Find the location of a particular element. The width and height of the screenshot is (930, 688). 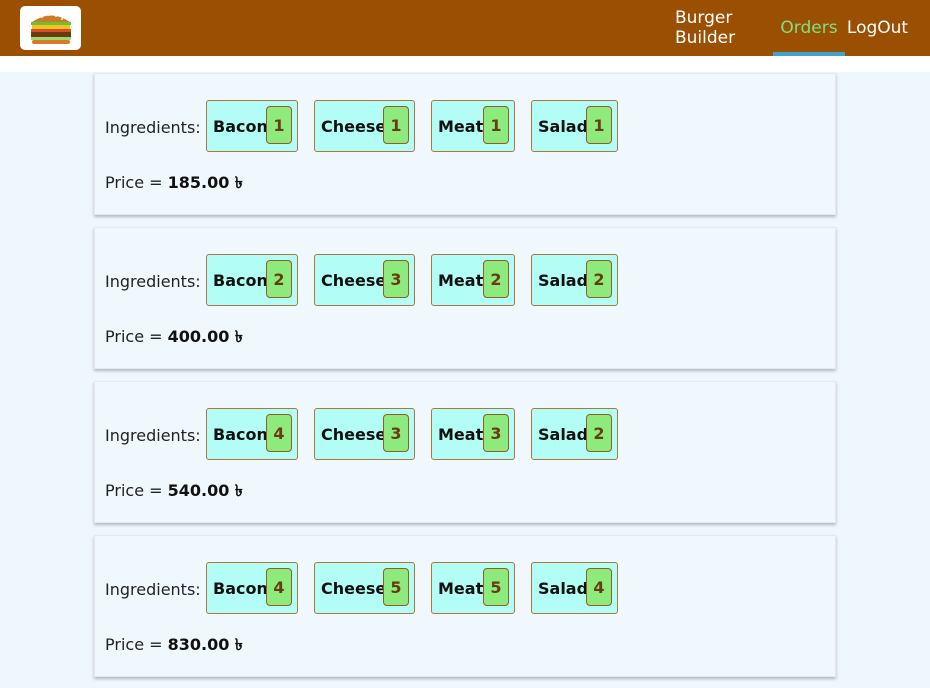

ingredient-chip-meat: Meat 2 is located at coordinates (473, 280).